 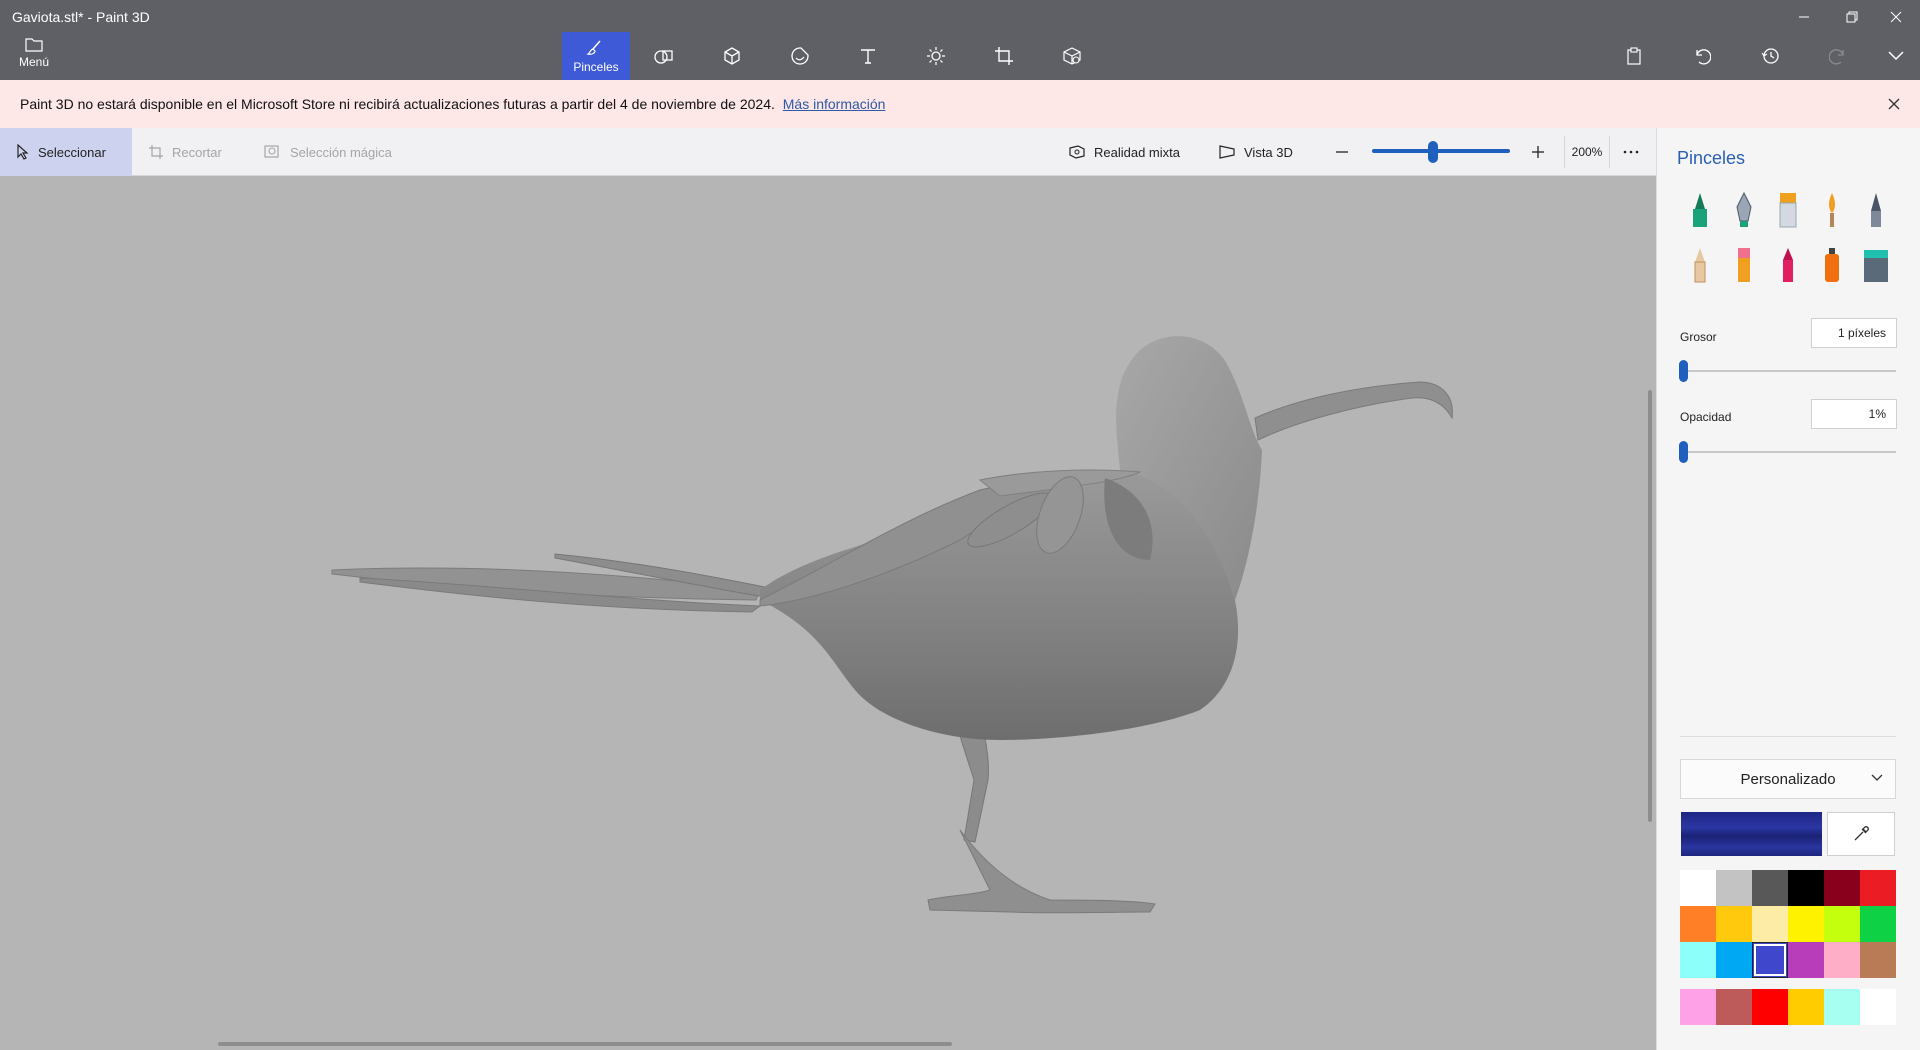 I want to click on eyedropper-button, so click(x=1861, y=834).